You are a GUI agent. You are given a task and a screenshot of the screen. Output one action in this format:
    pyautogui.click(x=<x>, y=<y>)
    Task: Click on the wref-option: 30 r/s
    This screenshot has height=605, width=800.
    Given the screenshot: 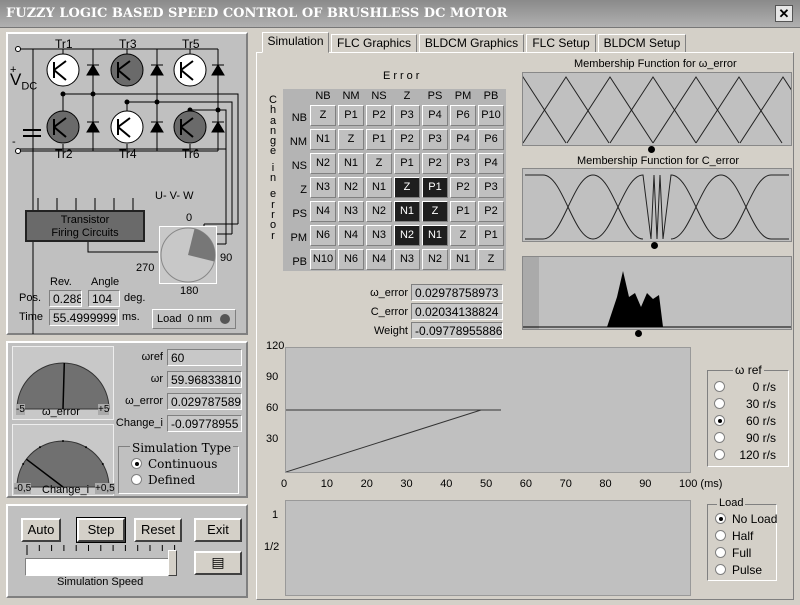 What is the action you would take?
    pyautogui.click(x=745, y=404)
    